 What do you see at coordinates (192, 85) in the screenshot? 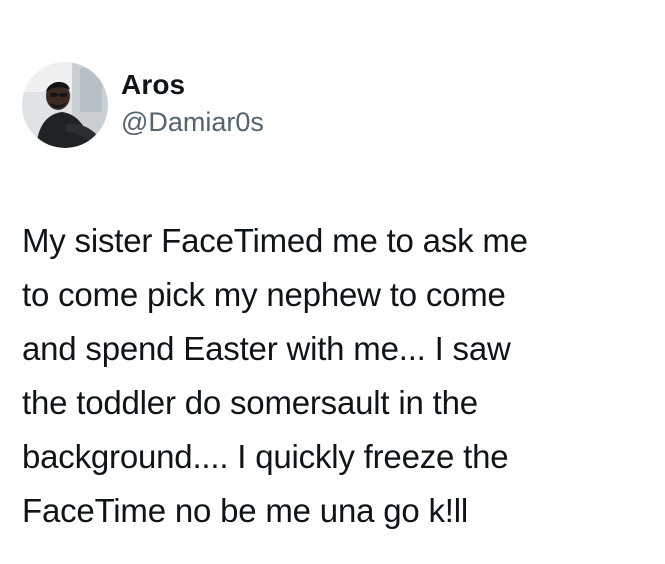
I see `display-name: Aros` at bounding box center [192, 85].